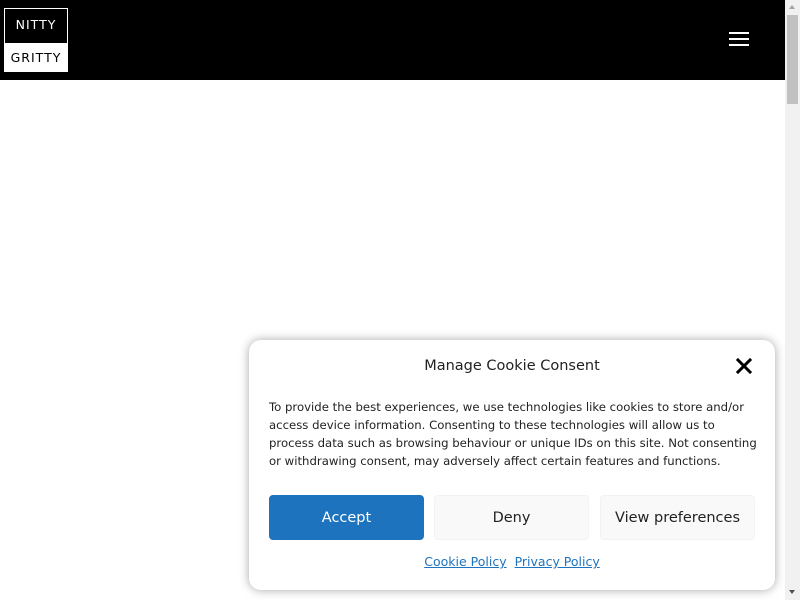 This screenshot has width=800, height=600. Describe the element at coordinates (511, 517) in the screenshot. I see `deny-button: Deny` at that location.